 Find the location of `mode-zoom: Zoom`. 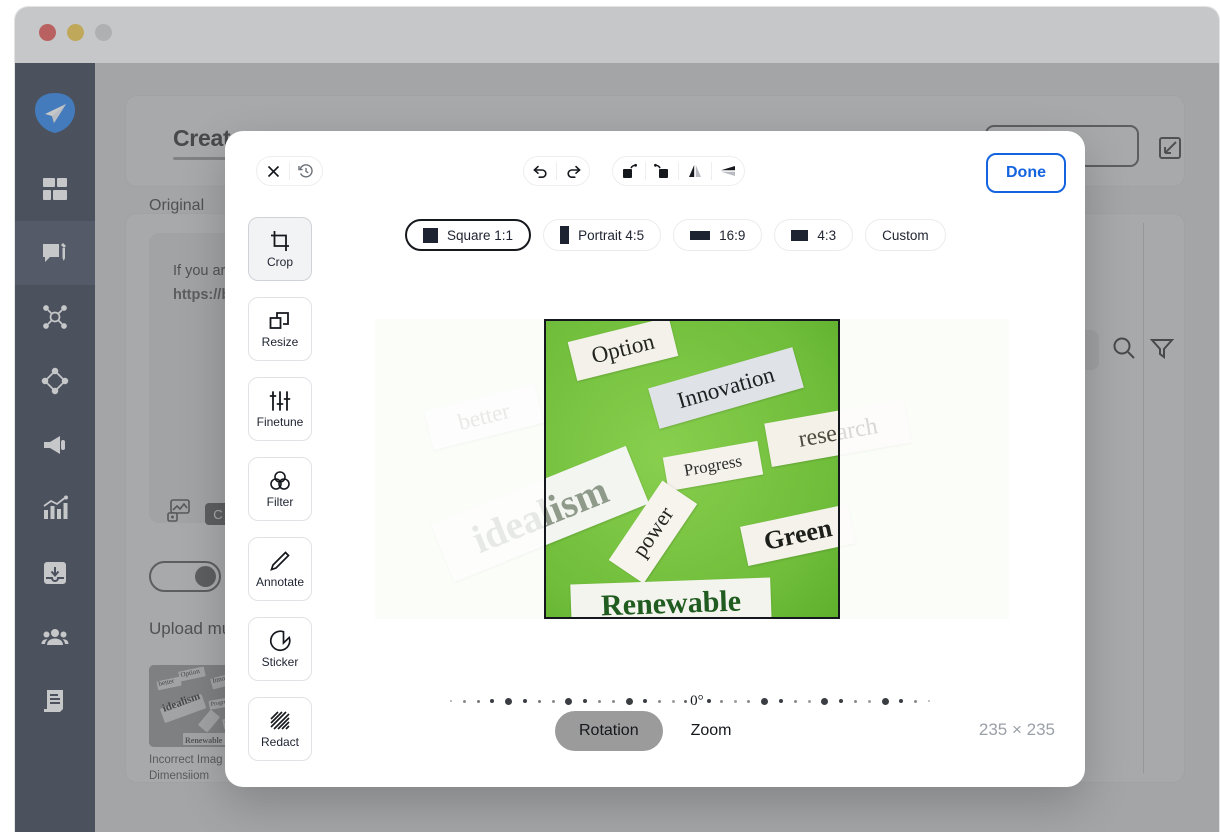

mode-zoom: Zoom is located at coordinates (711, 731).